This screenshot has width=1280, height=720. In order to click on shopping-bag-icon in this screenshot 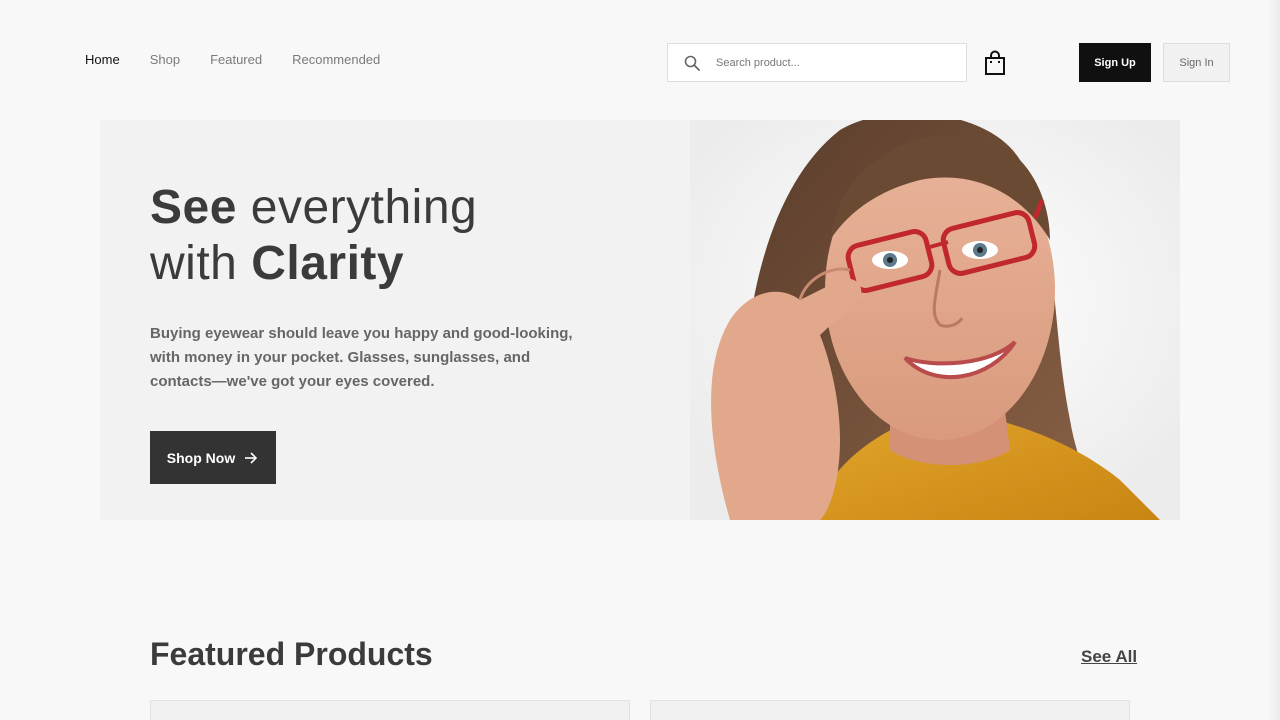, I will do `click(995, 63)`.